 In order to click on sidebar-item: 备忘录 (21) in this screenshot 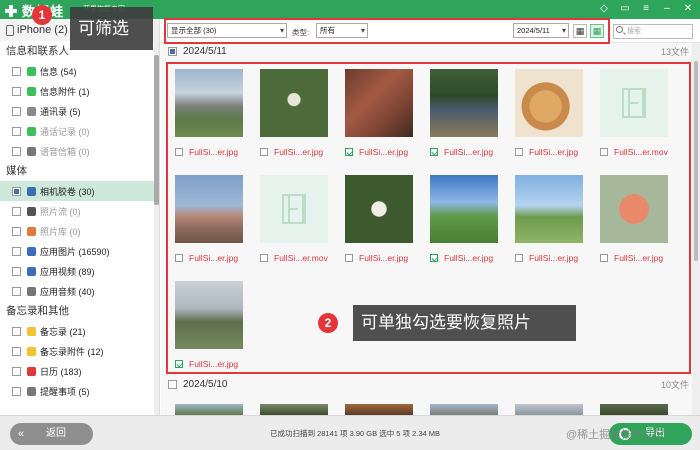, I will do `click(79, 331)`.